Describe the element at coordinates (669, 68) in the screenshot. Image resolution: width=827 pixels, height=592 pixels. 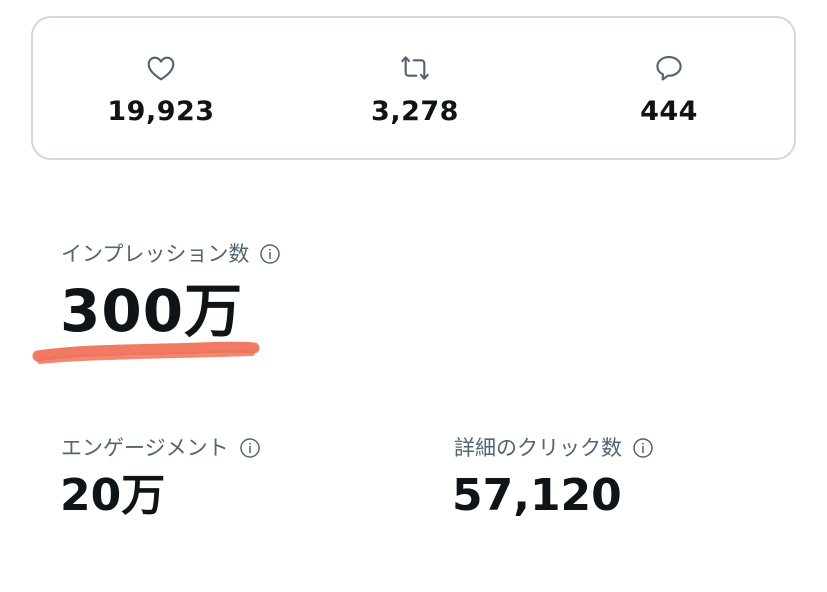
I see `reply-icon` at that location.